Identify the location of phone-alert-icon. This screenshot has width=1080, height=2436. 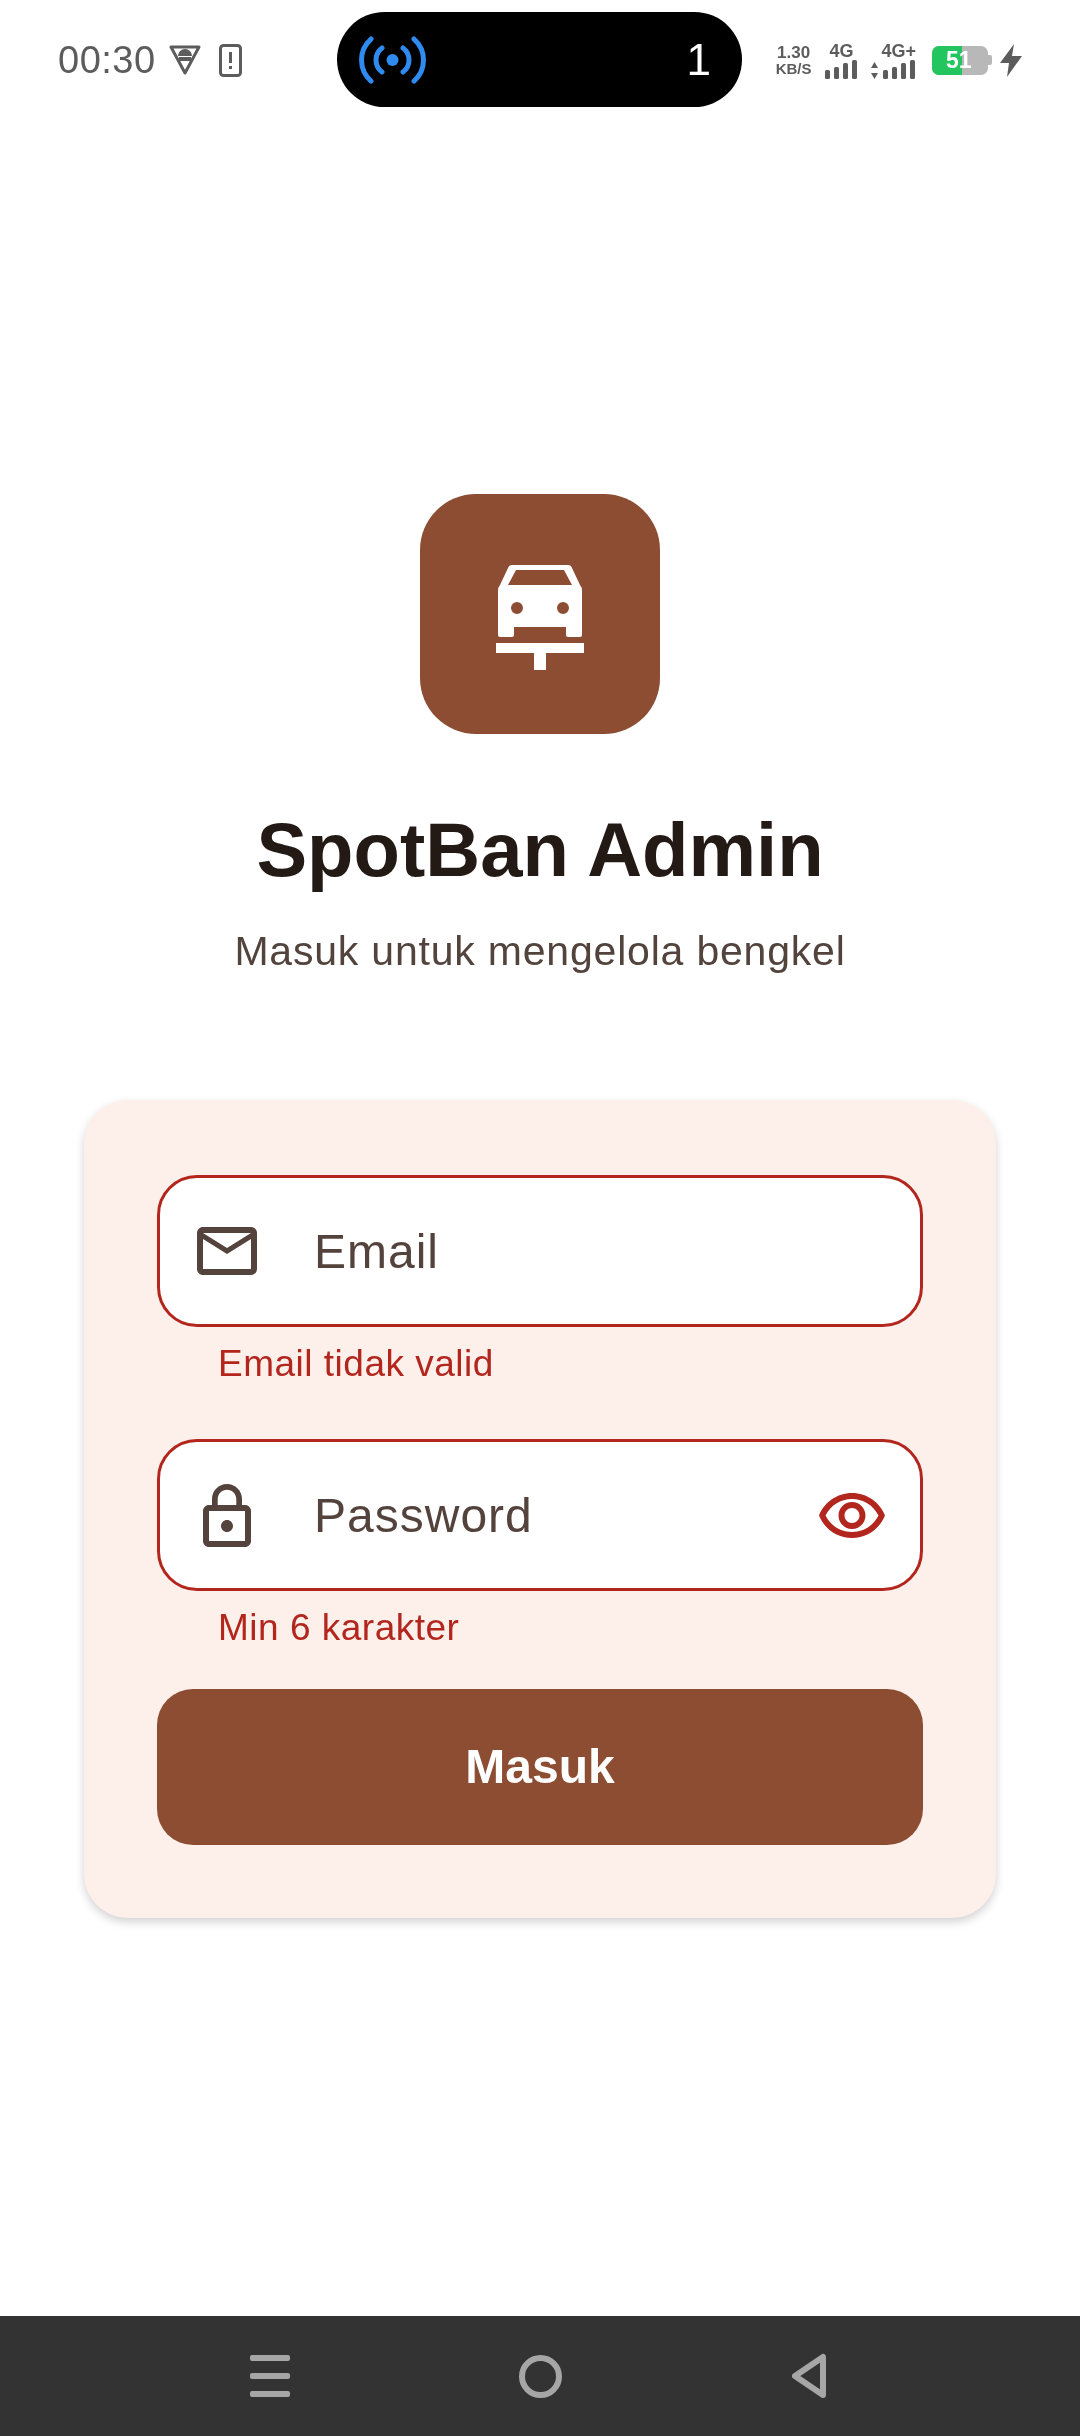
(230, 60).